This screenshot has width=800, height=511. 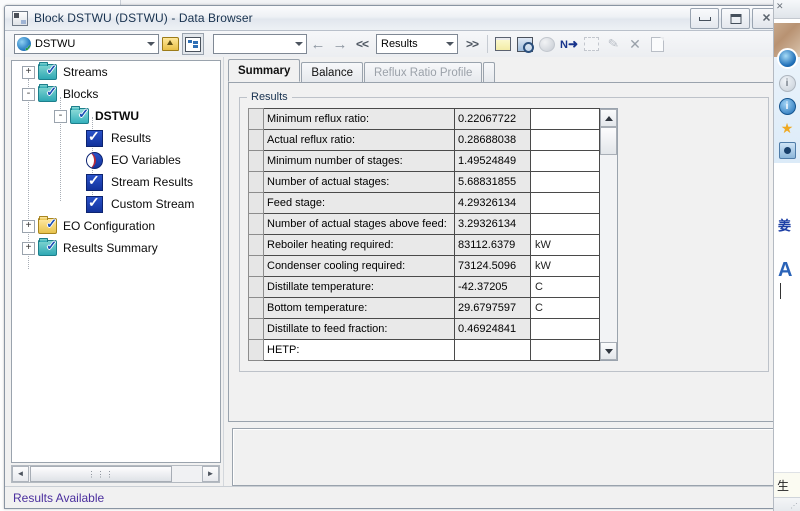 I want to click on row-value: 0.28688038, so click(x=492, y=140).